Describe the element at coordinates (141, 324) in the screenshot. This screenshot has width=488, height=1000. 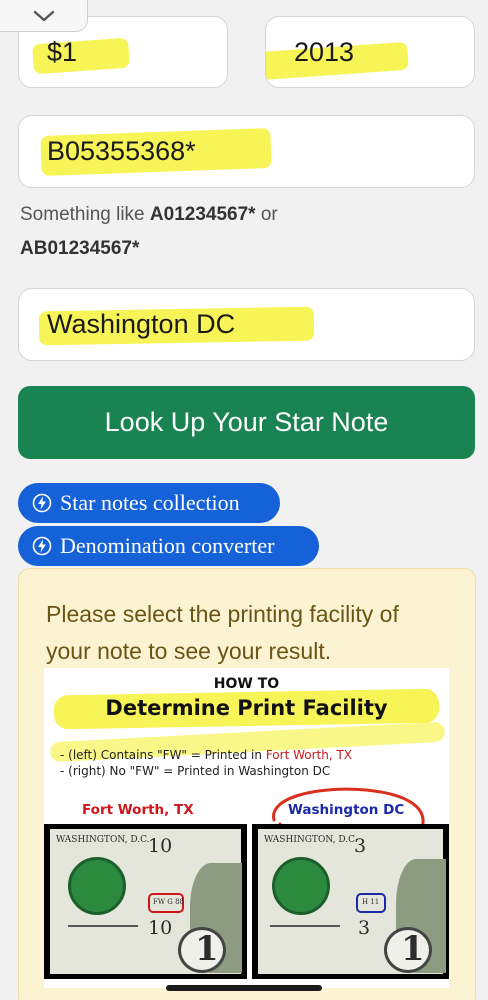
I see `printing-facility-value: Washington DC` at that location.